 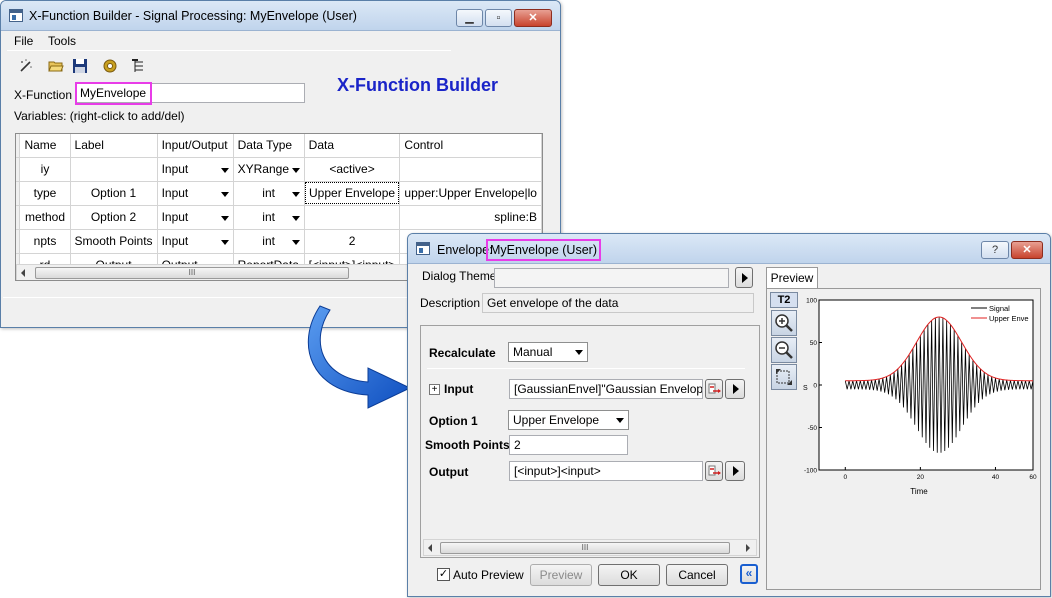 I want to click on cell-data: <active>, so click(x=352, y=169).